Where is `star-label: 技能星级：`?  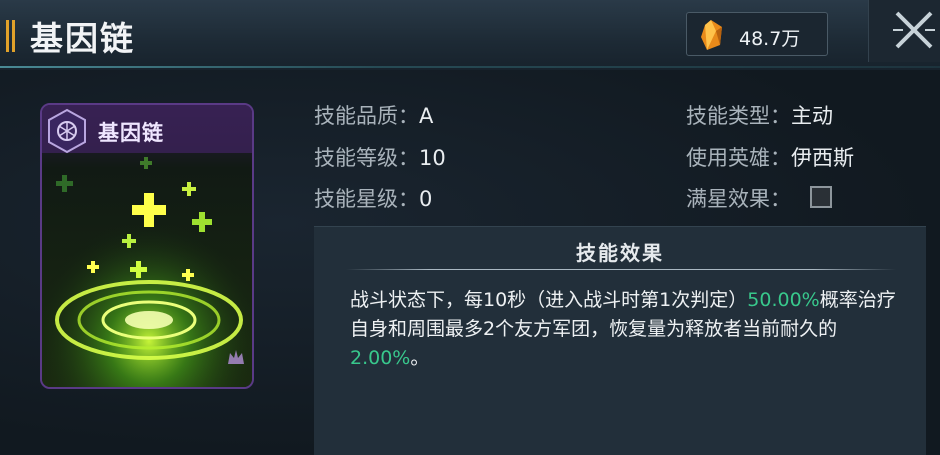 star-label: 技能星级： is located at coordinates (366, 199).